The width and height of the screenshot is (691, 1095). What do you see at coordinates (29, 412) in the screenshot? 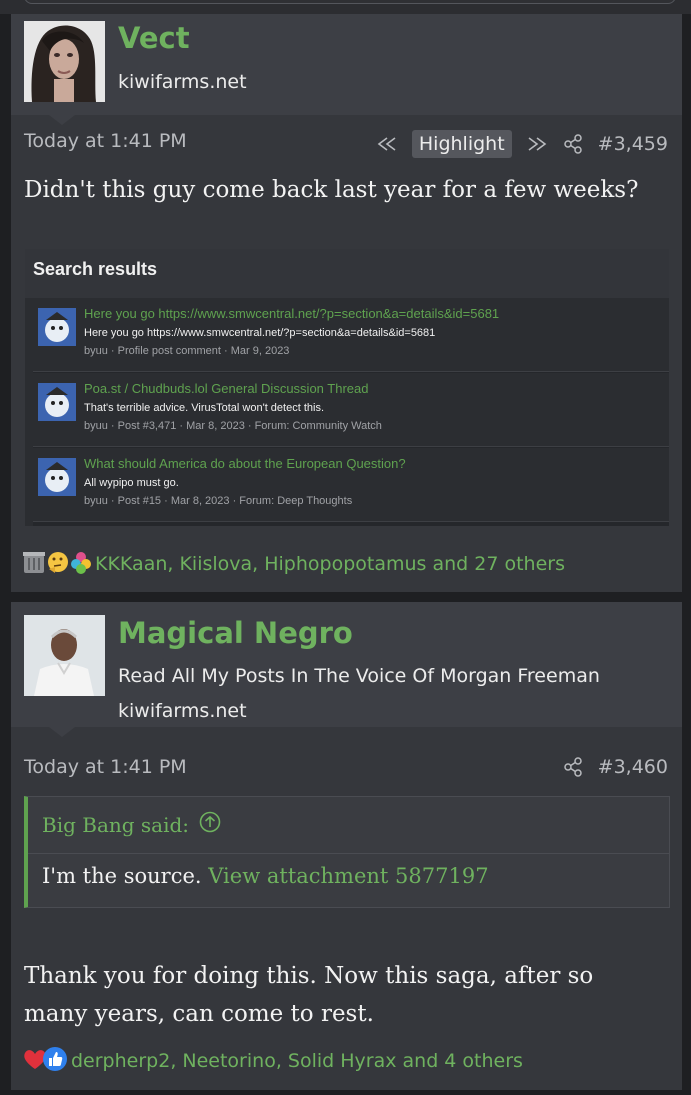
I see `search-results-edge` at bounding box center [29, 412].